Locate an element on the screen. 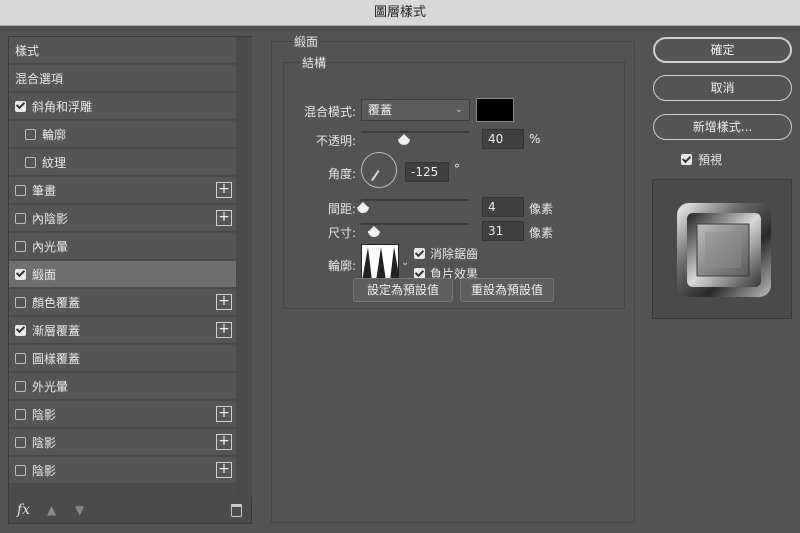  angle-unit: ° is located at coordinates (457, 169).